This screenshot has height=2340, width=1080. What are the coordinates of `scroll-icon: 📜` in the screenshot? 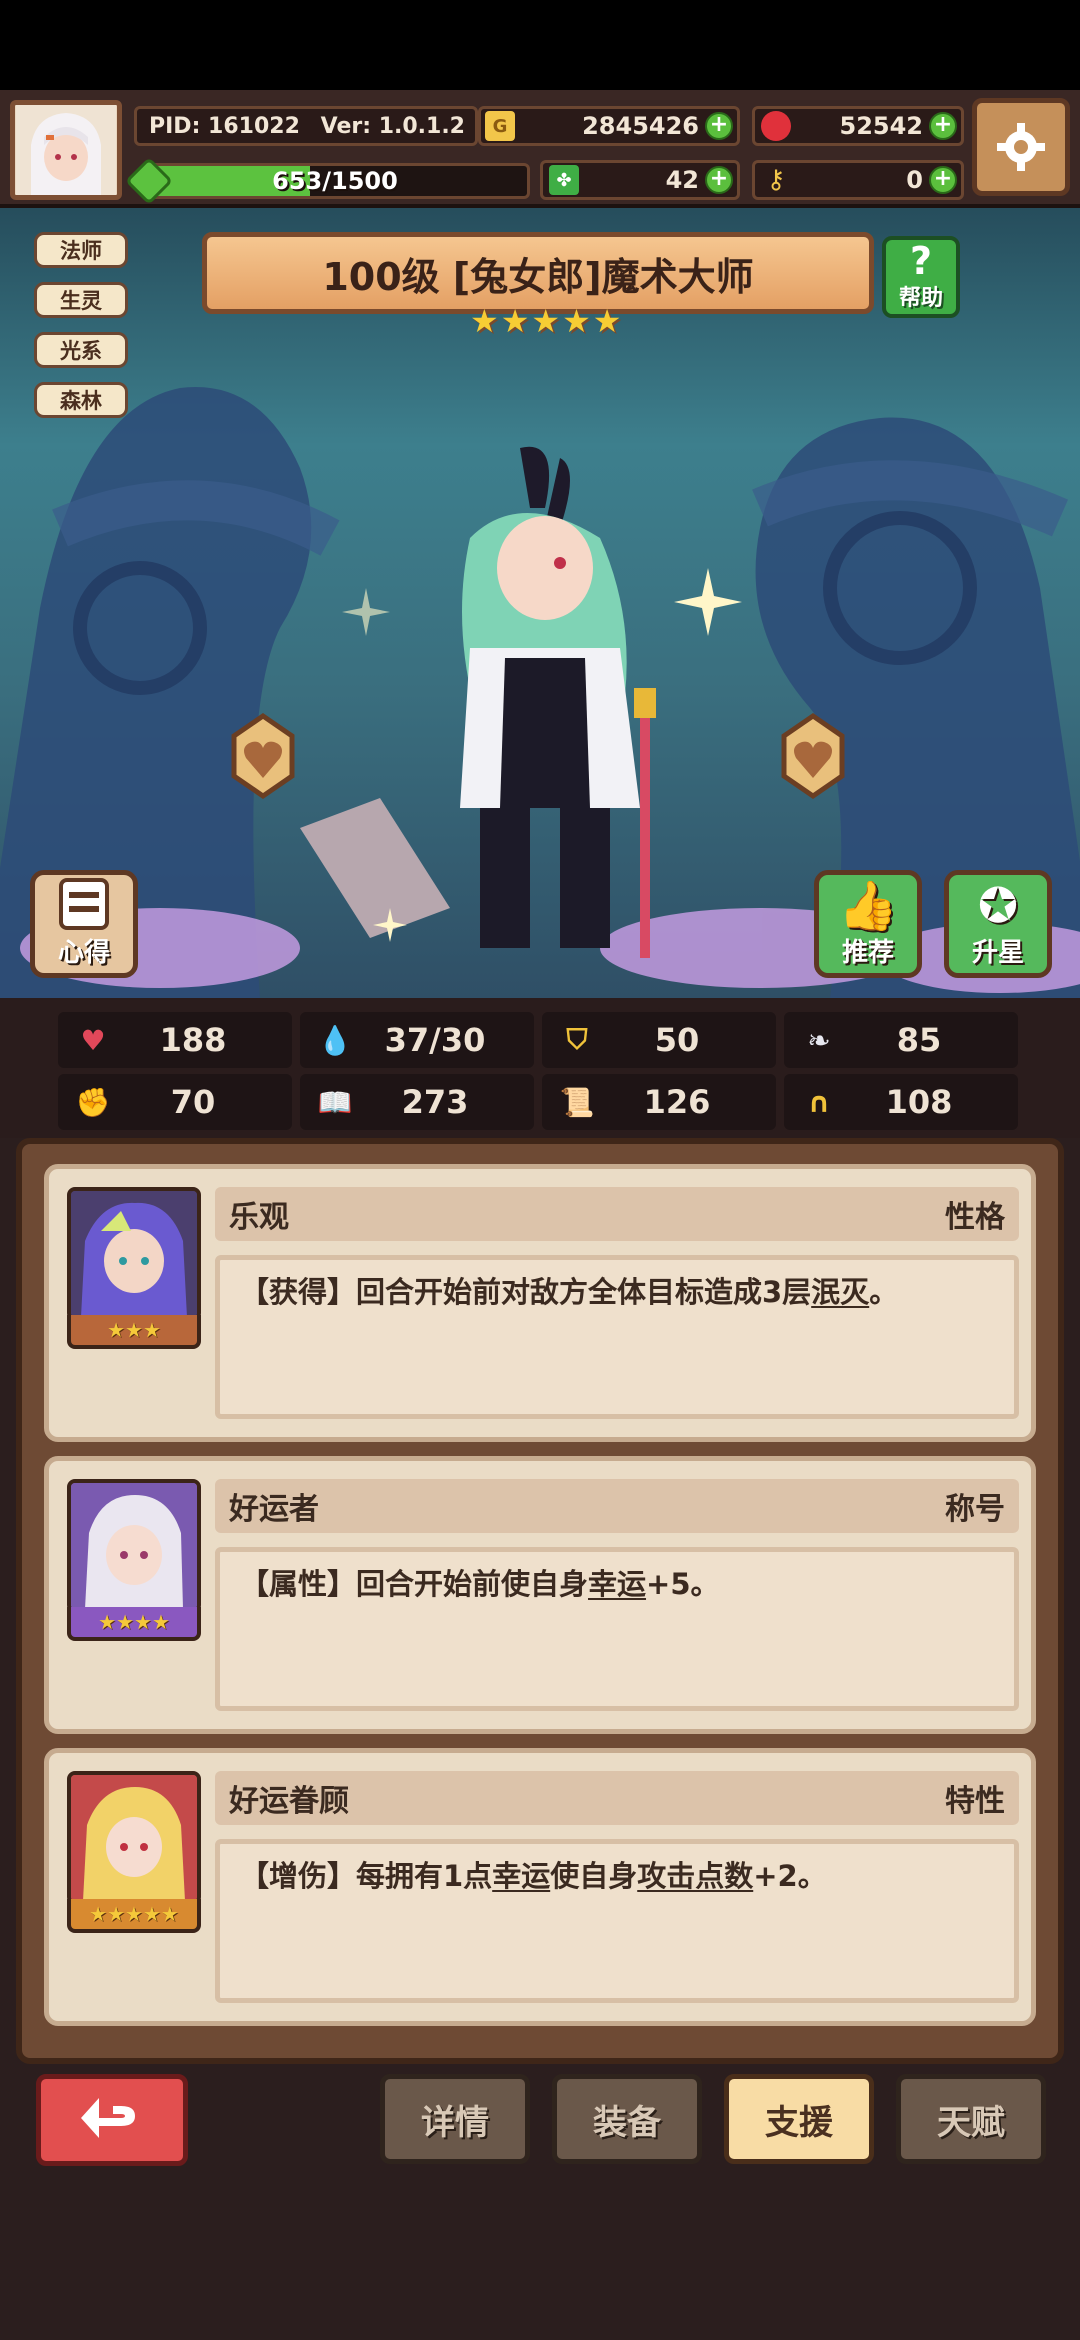 It's located at (577, 1102).